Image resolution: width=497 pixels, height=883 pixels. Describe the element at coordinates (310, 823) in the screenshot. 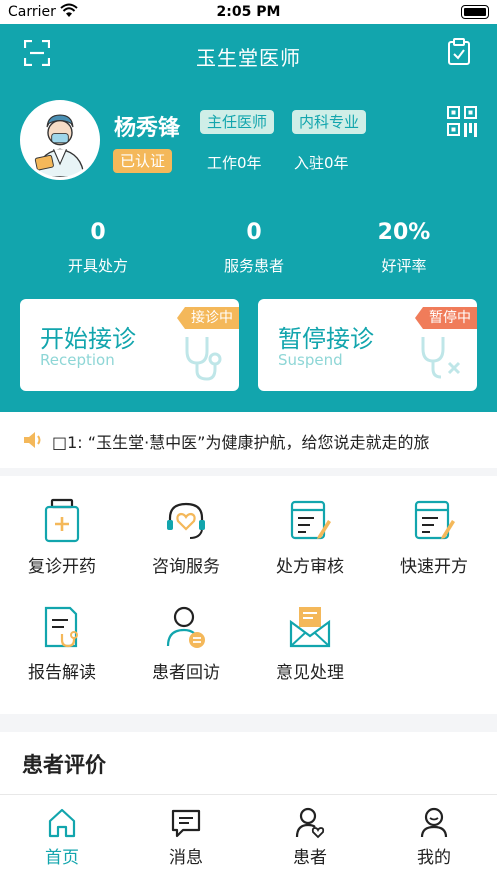

I see `patient-icon` at that location.